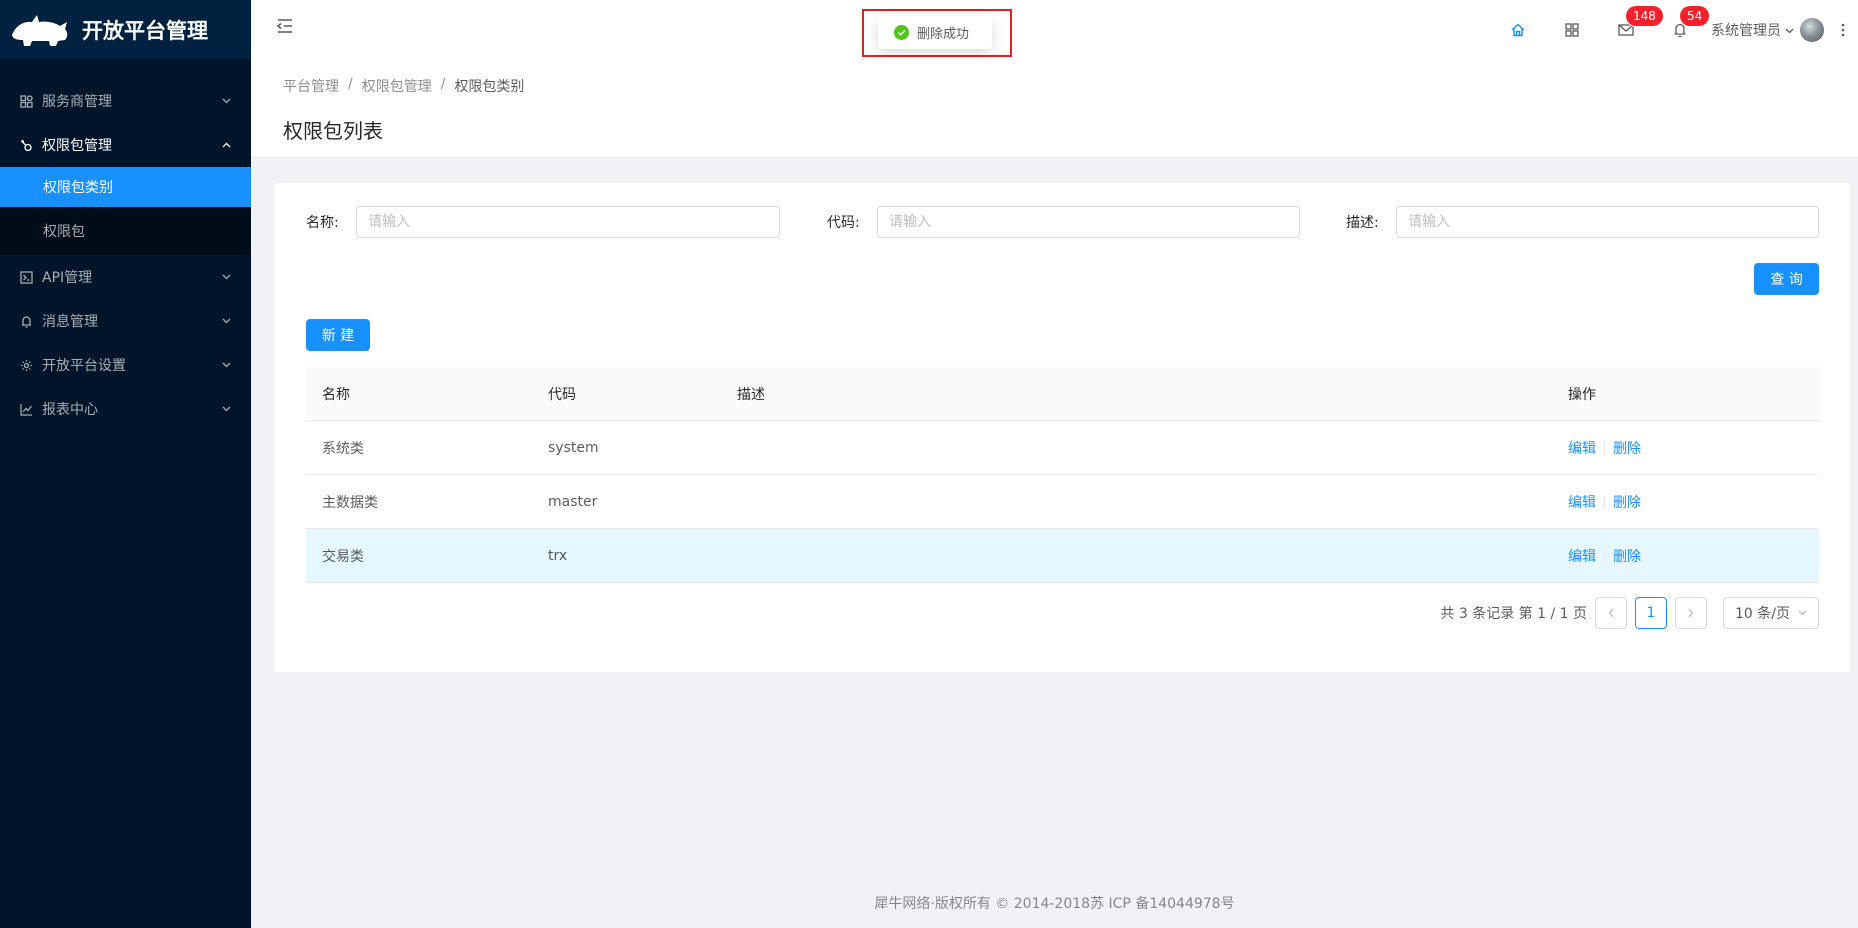  What do you see at coordinates (84, 366) in the screenshot?
I see `sidebar-item-label: 开放平台设置` at bounding box center [84, 366].